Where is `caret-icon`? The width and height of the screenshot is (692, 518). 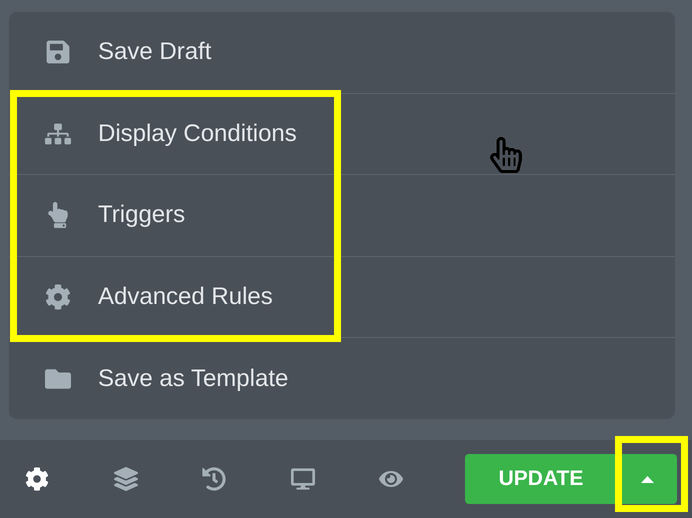 caret-icon is located at coordinates (647, 479).